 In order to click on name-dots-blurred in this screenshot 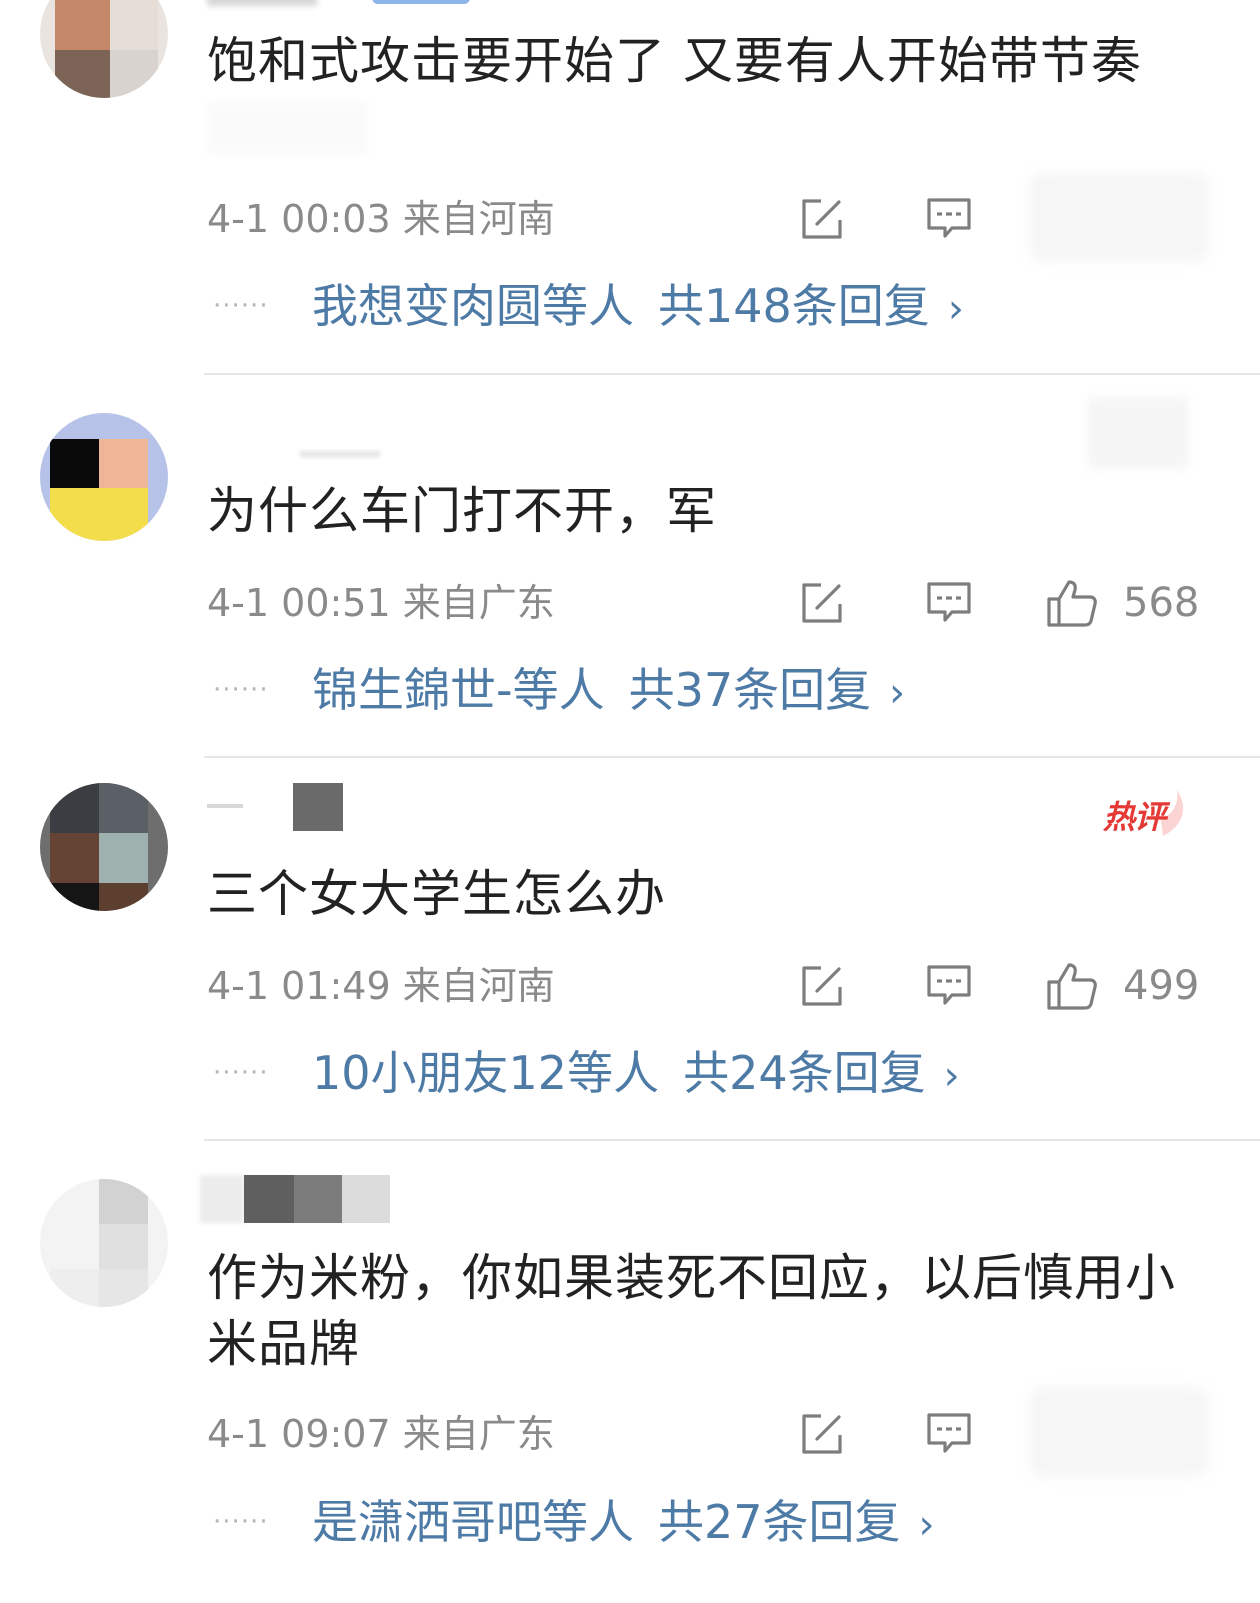, I will do `click(225, 806)`.